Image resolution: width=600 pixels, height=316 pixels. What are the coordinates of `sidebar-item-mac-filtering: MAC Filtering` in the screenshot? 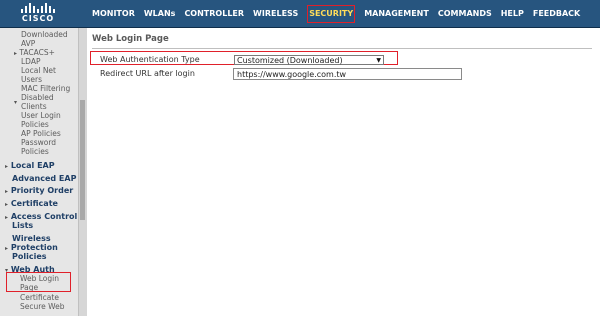 It's located at (45, 88).